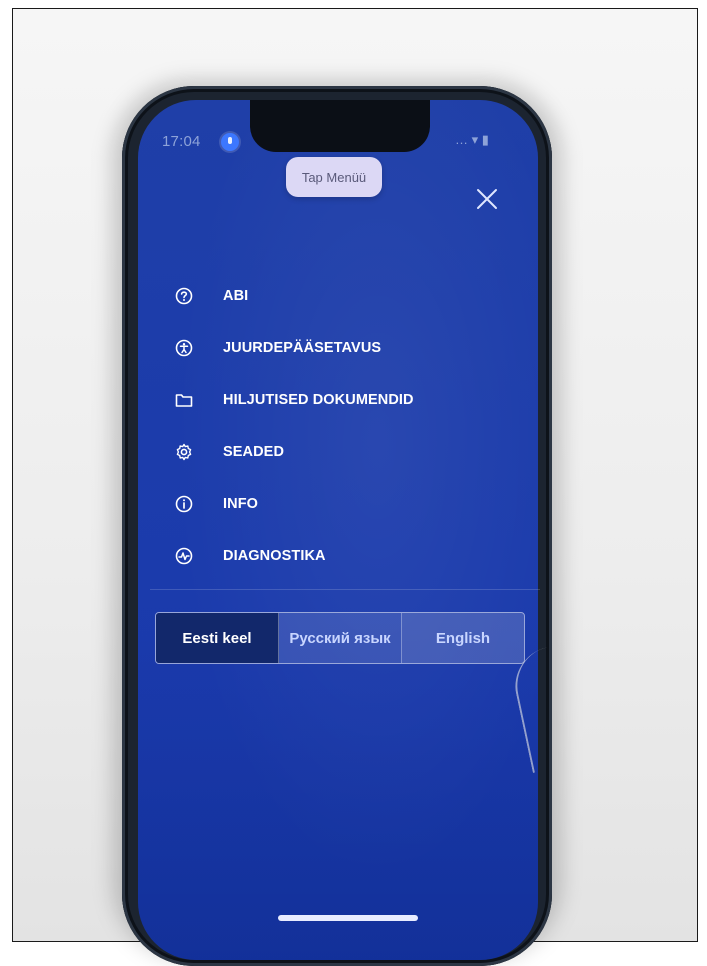  I want to click on status-icons: … ▾ ▮, so click(472, 139).